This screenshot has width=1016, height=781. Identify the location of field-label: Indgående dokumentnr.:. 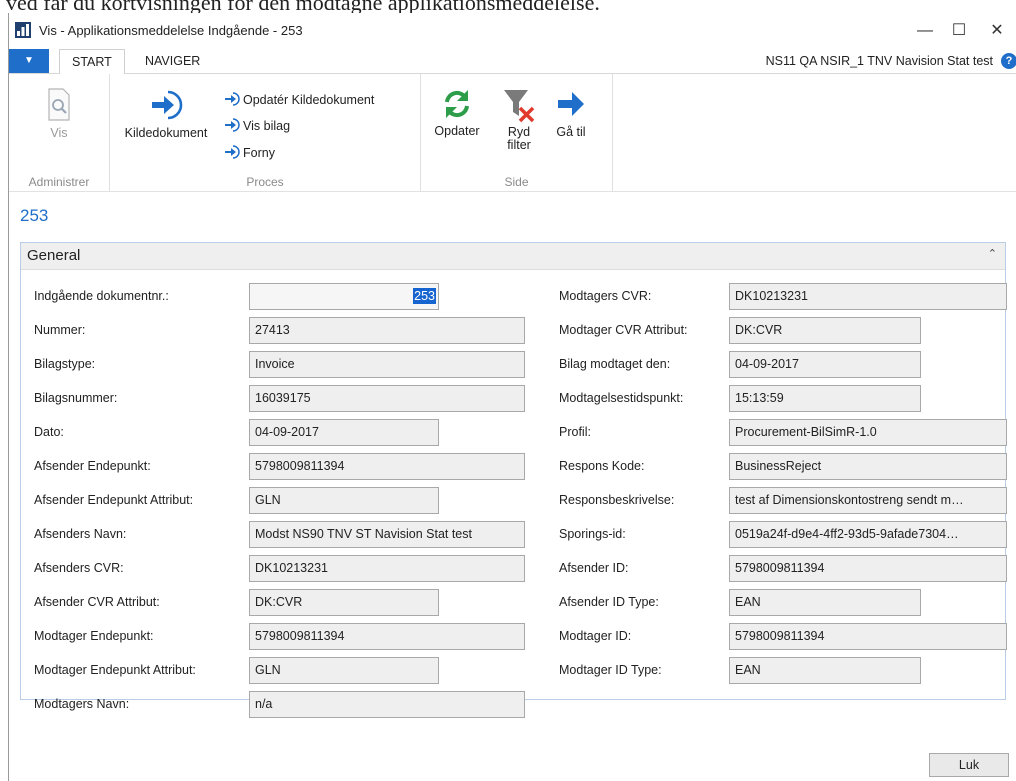
(101, 296).